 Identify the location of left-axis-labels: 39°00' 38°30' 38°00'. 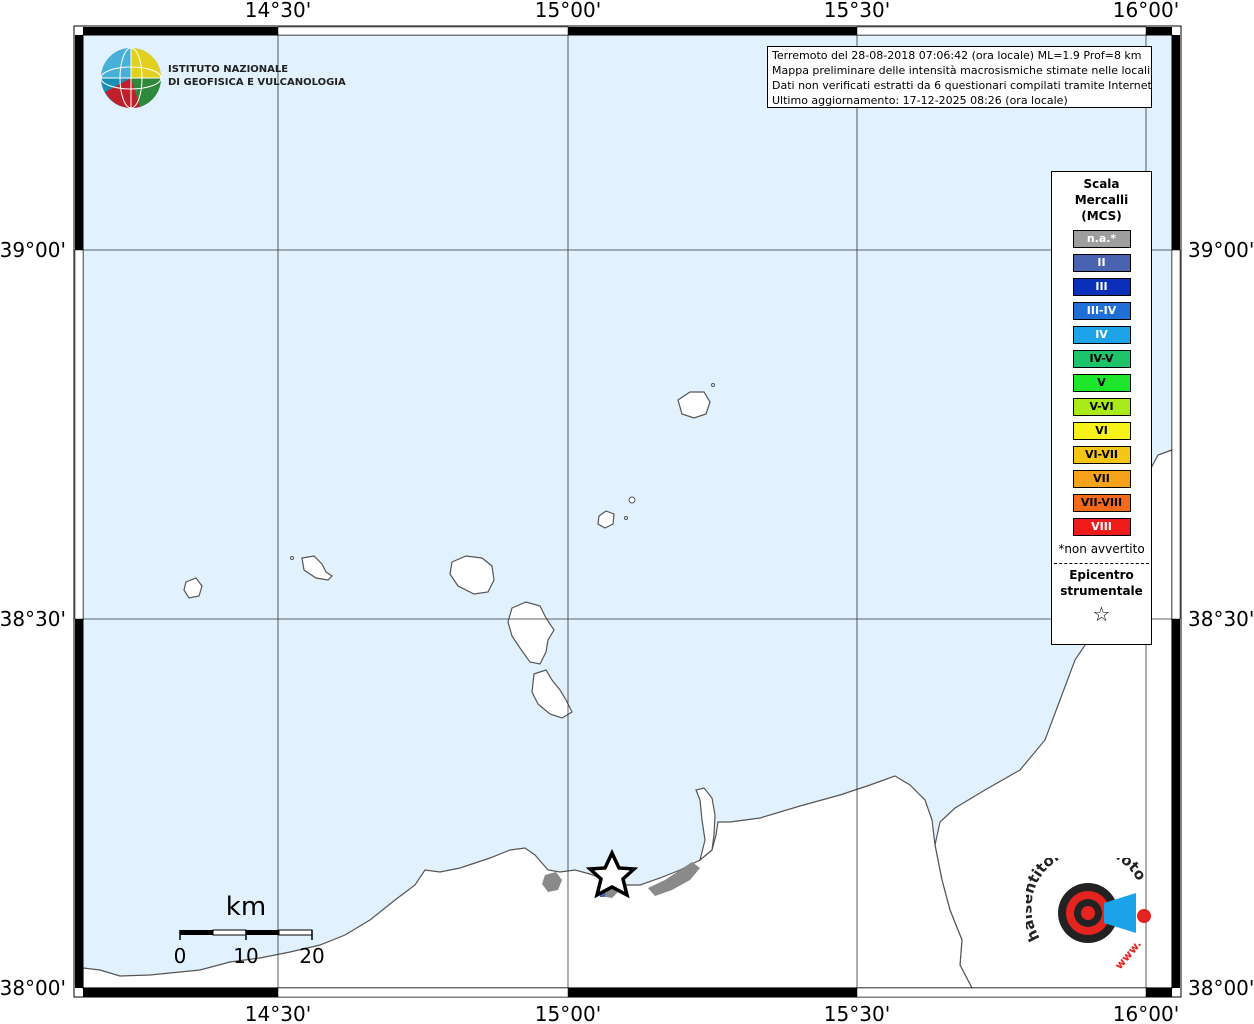
(33, 619).